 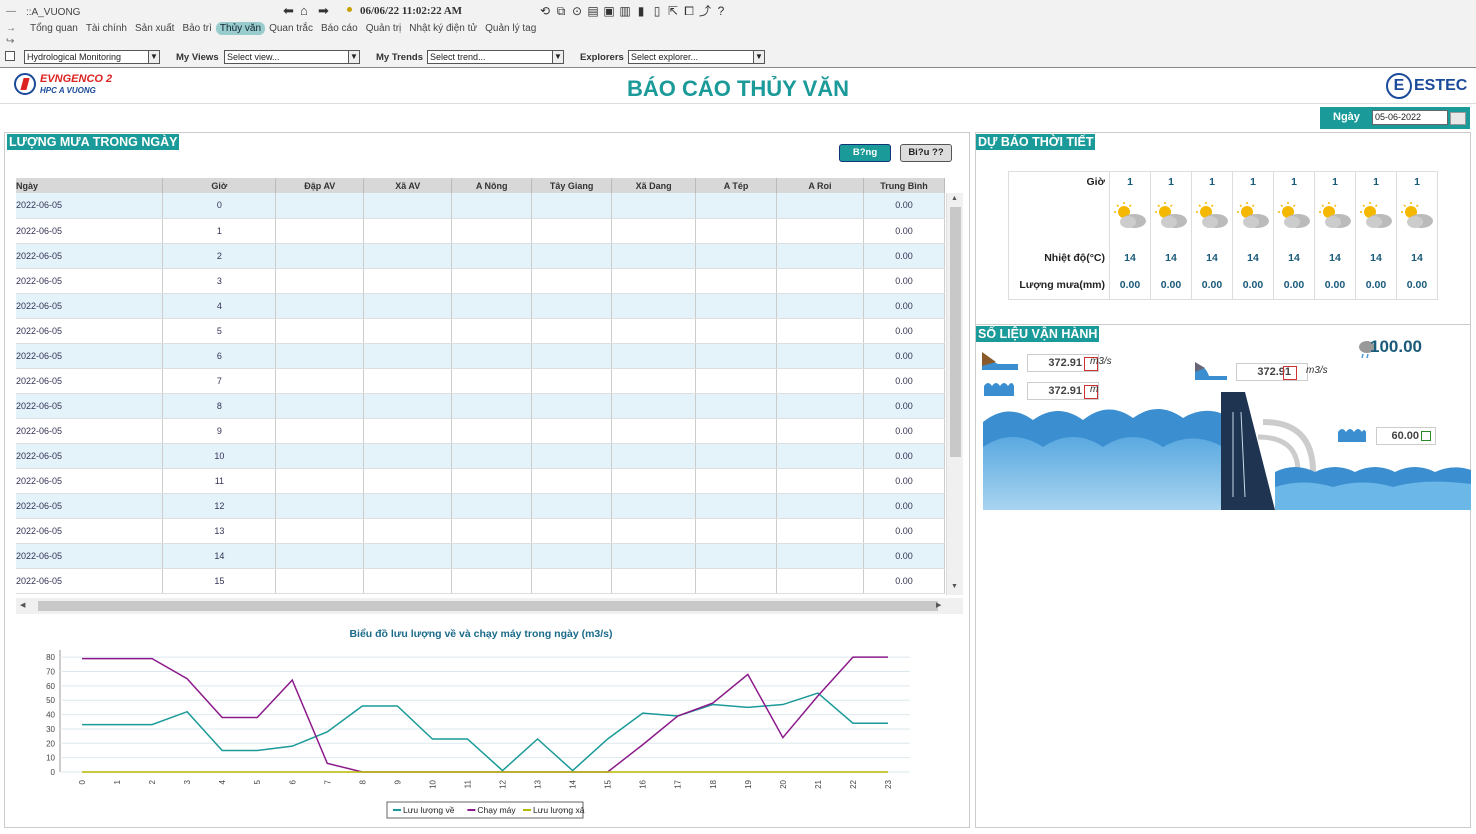 I want to click on col-a-roi: A Roi, so click(x=820, y=185).